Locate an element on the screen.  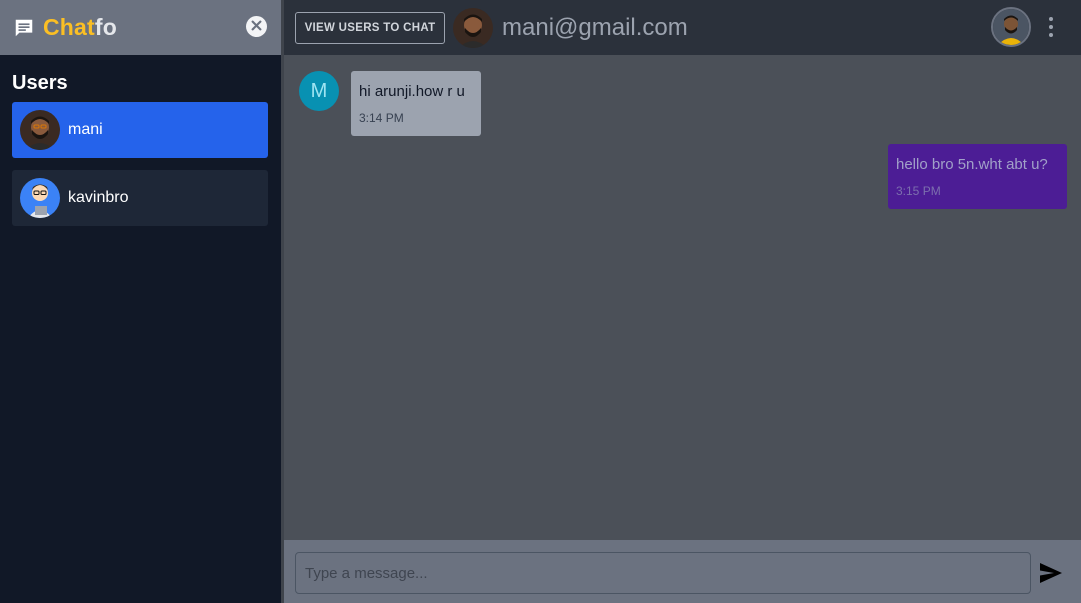
app-brand: Chatfo is located at coordinates (80, 27).